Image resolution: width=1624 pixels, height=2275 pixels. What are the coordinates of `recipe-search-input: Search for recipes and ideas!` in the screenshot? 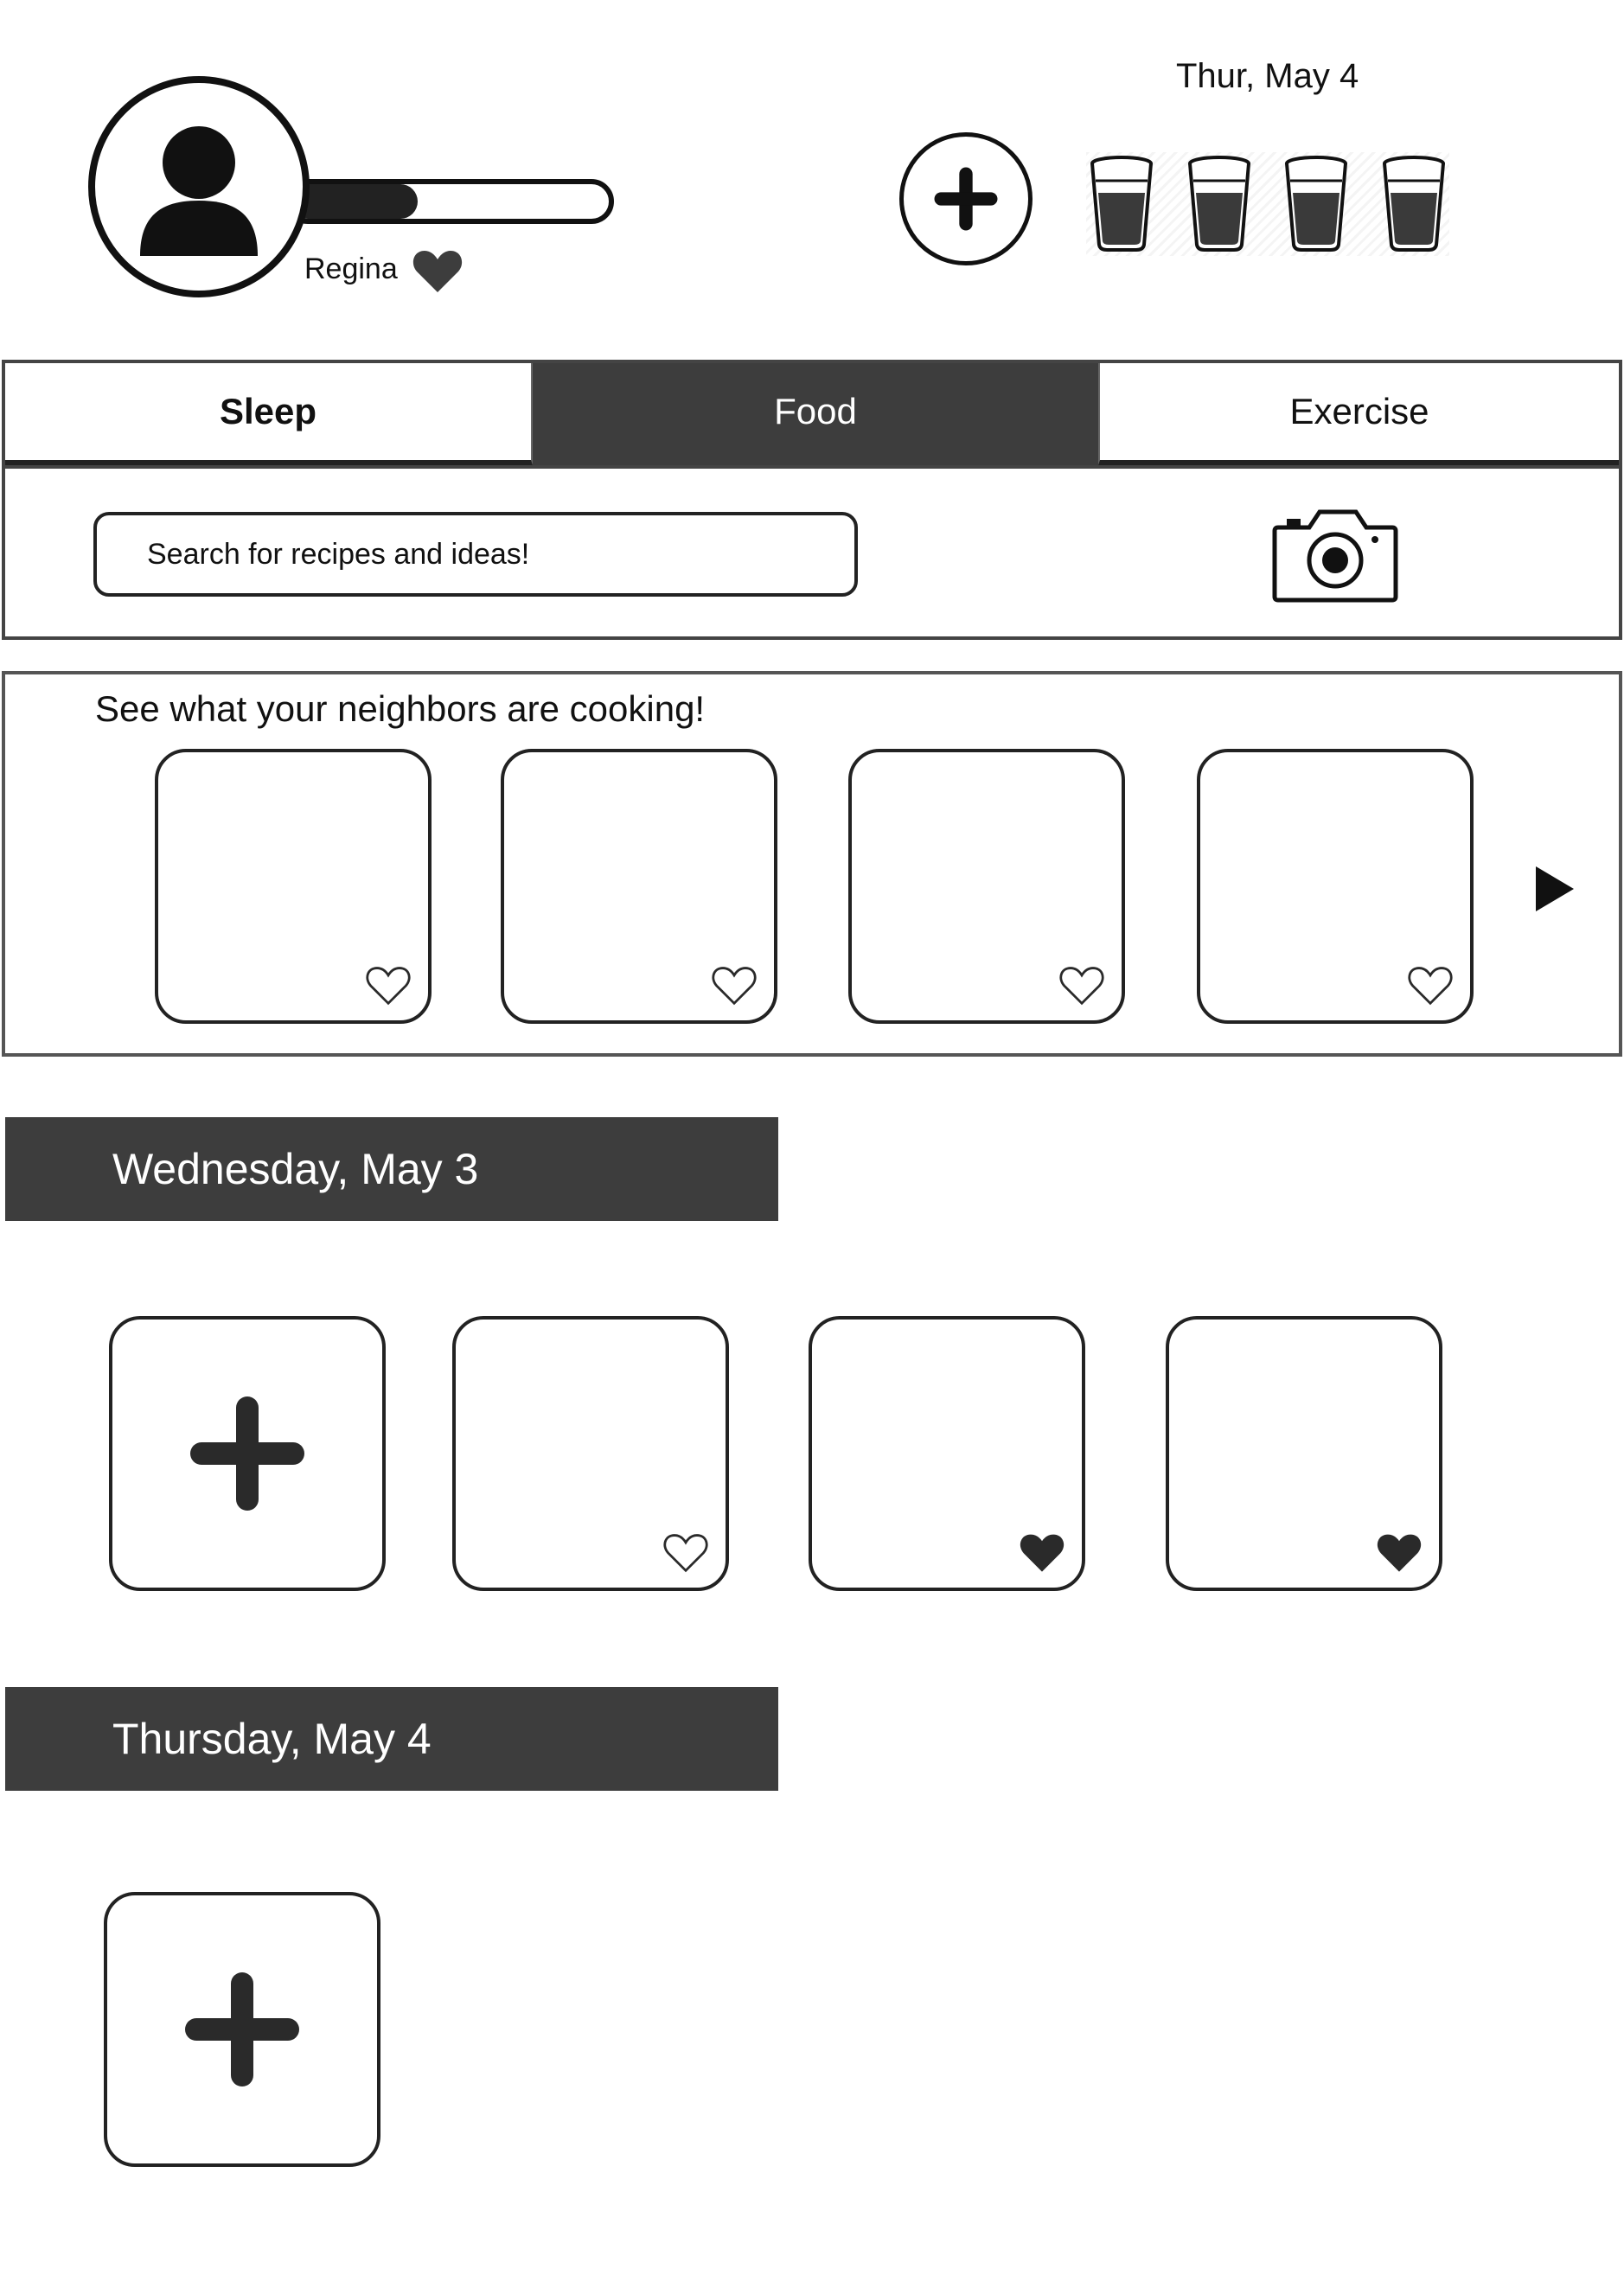 It's located at (475, 554).